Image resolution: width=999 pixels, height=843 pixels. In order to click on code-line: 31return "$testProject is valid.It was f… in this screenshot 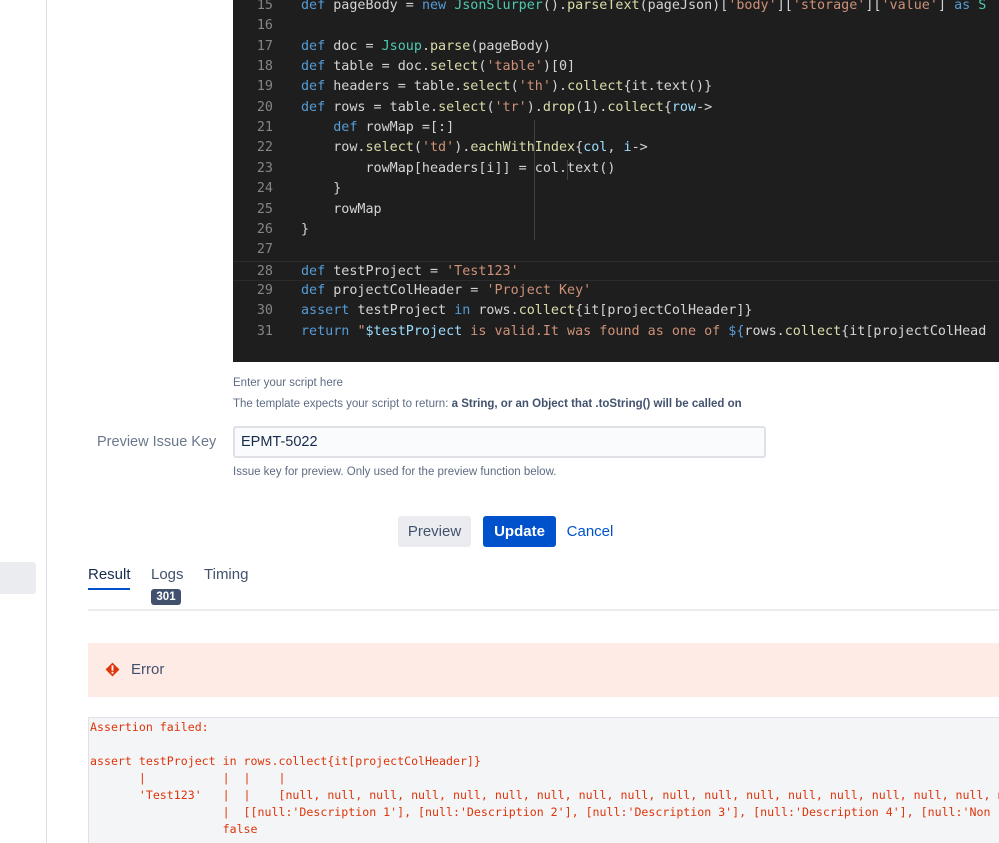, I will do `click(616, 332)`.